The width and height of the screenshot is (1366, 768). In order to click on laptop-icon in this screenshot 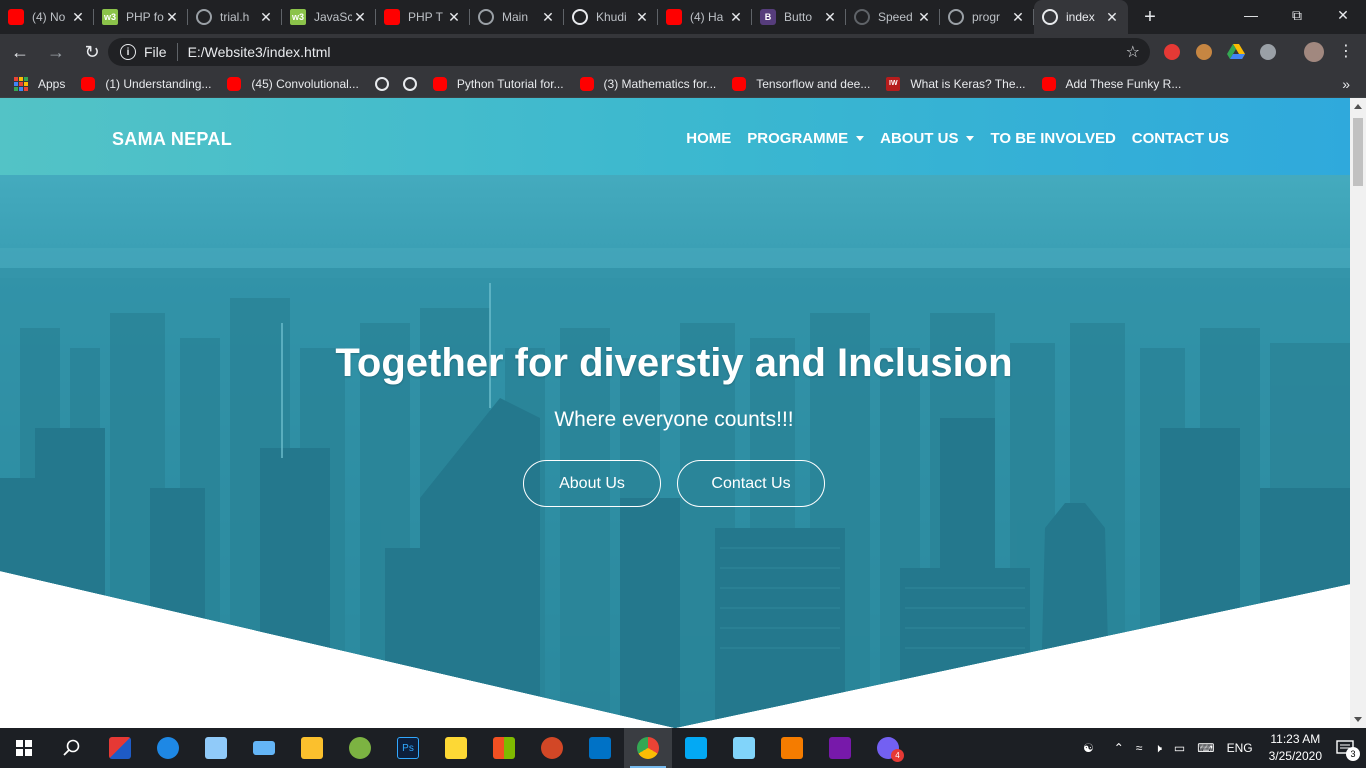, I will do `click(264, 748)`.